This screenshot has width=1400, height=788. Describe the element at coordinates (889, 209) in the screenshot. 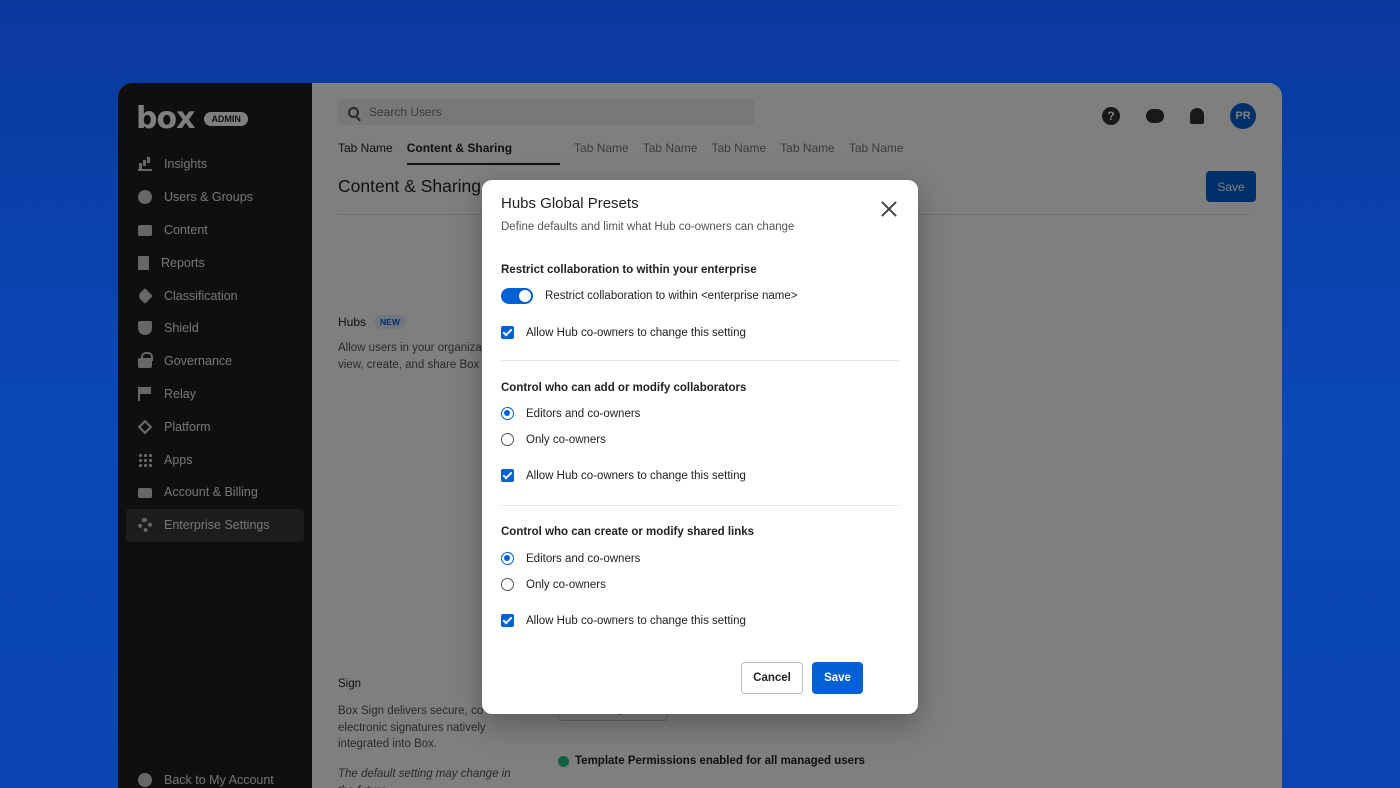

I see `close-icon` at that location.